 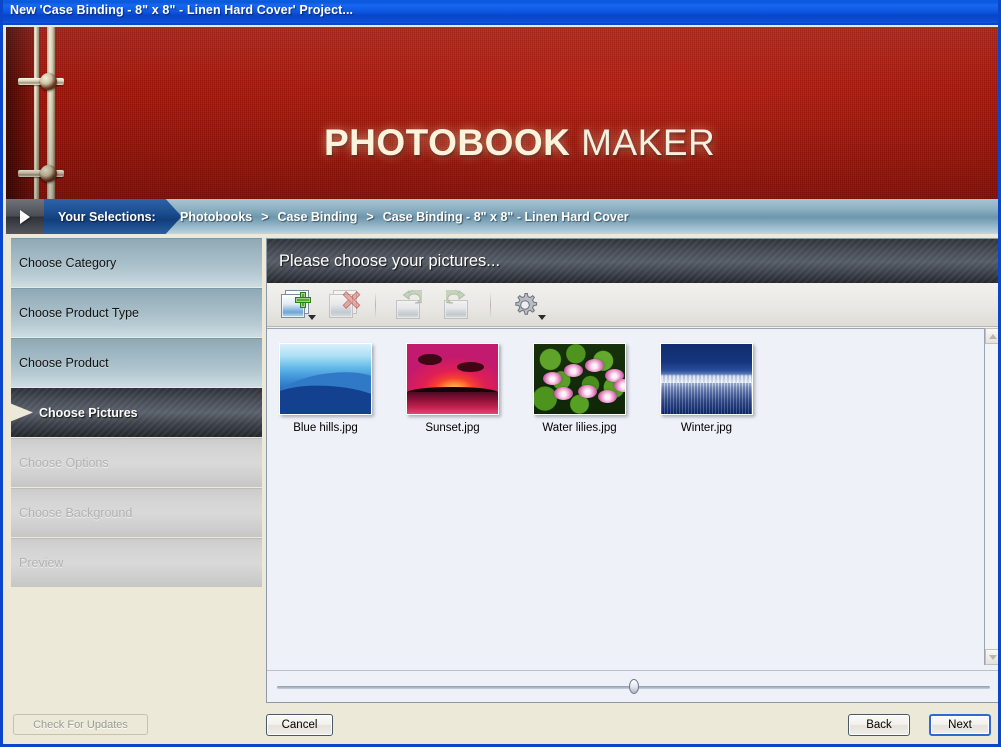 What do you see at coordinates (325, 428) in the screenshot?
I see `thumbnail-caption: Blue hills.jpg` at bounding box center [325, 428].